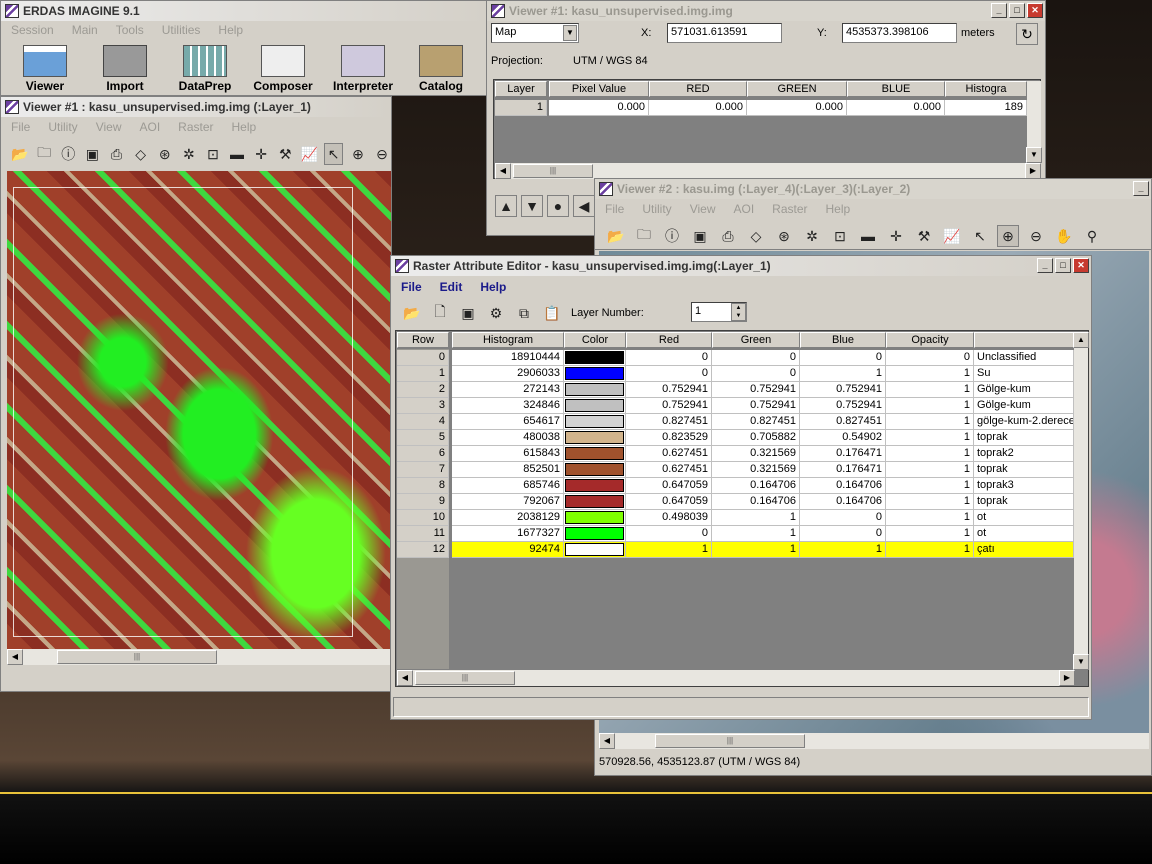 Image resolution: width=1152 pixels, height=864 pixels. What do you see at coordinates (141, 154) in the screenshot?
I see `eraser-icon: ◇` at bounding box center [141, 154].